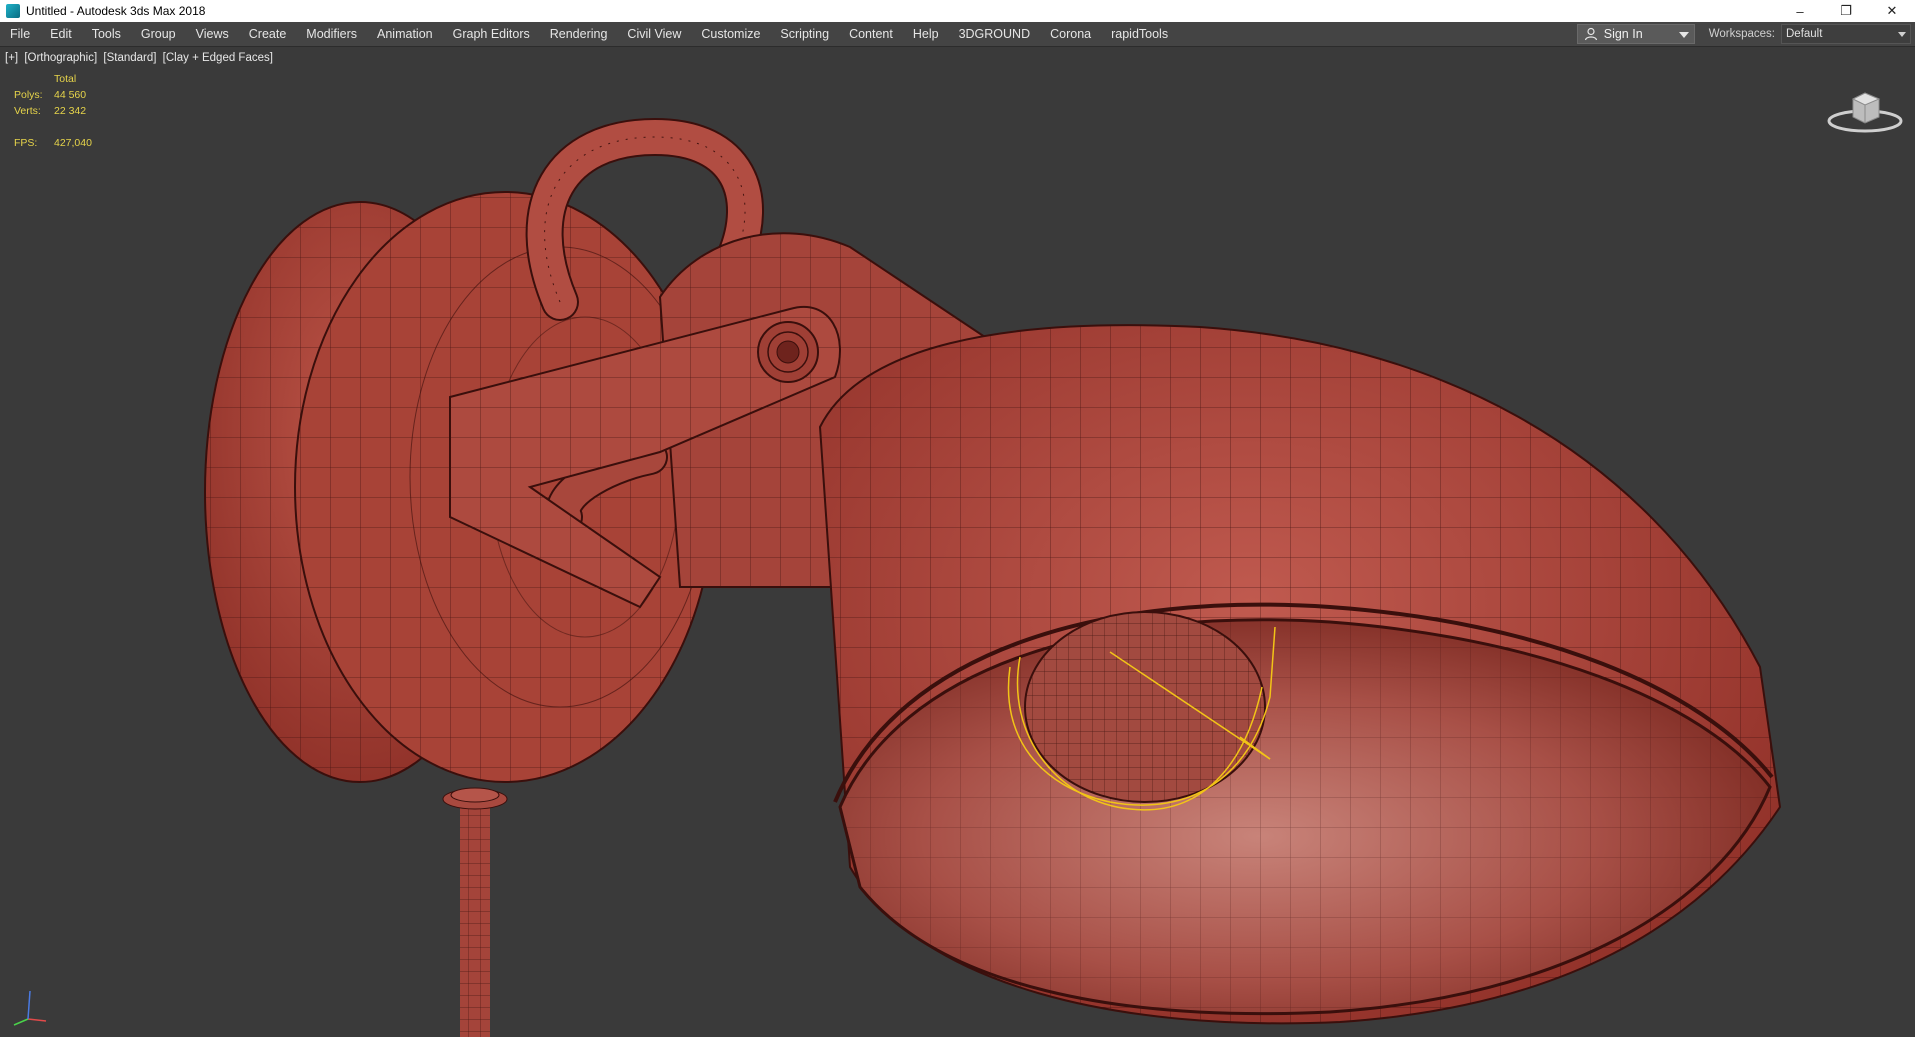  I want to click on menu-create: Create, so click(268, 34).